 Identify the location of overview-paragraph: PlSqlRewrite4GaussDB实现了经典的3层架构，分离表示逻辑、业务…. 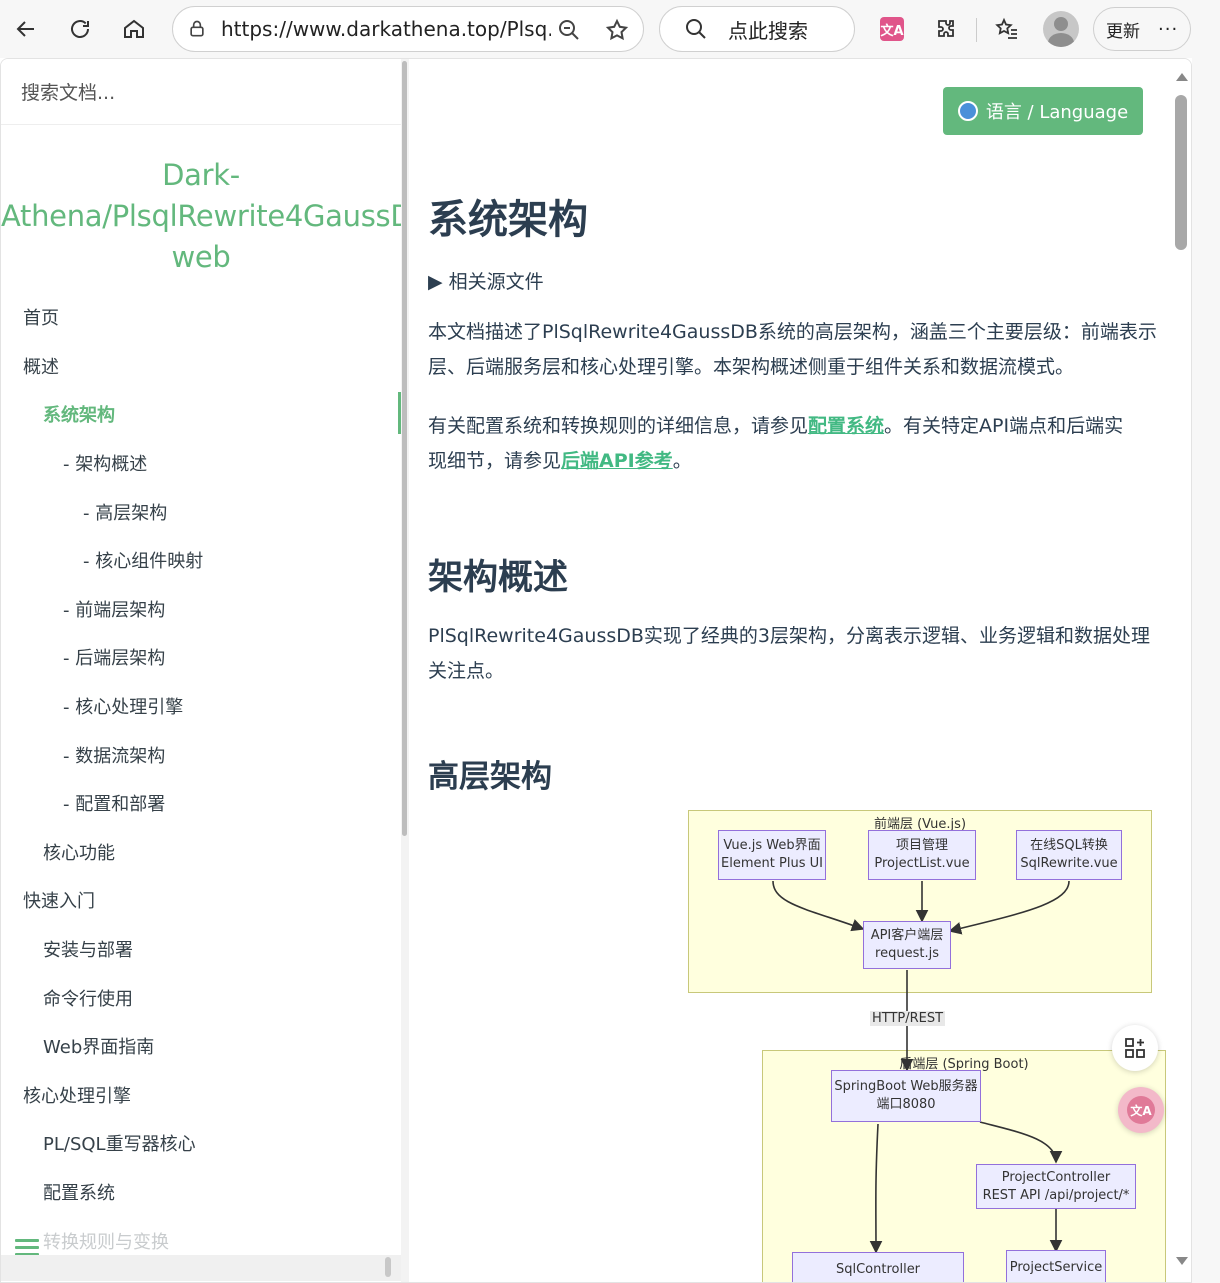
(799, 654).